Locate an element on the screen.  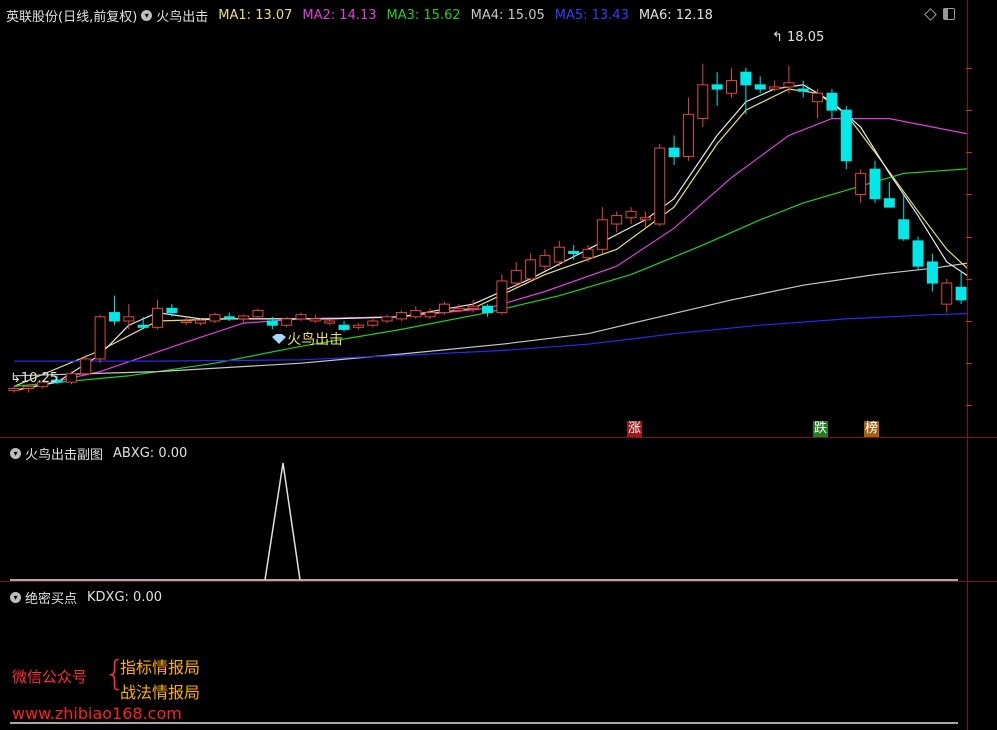
bang-marker: 榜 is located at coordinates (872, 429).